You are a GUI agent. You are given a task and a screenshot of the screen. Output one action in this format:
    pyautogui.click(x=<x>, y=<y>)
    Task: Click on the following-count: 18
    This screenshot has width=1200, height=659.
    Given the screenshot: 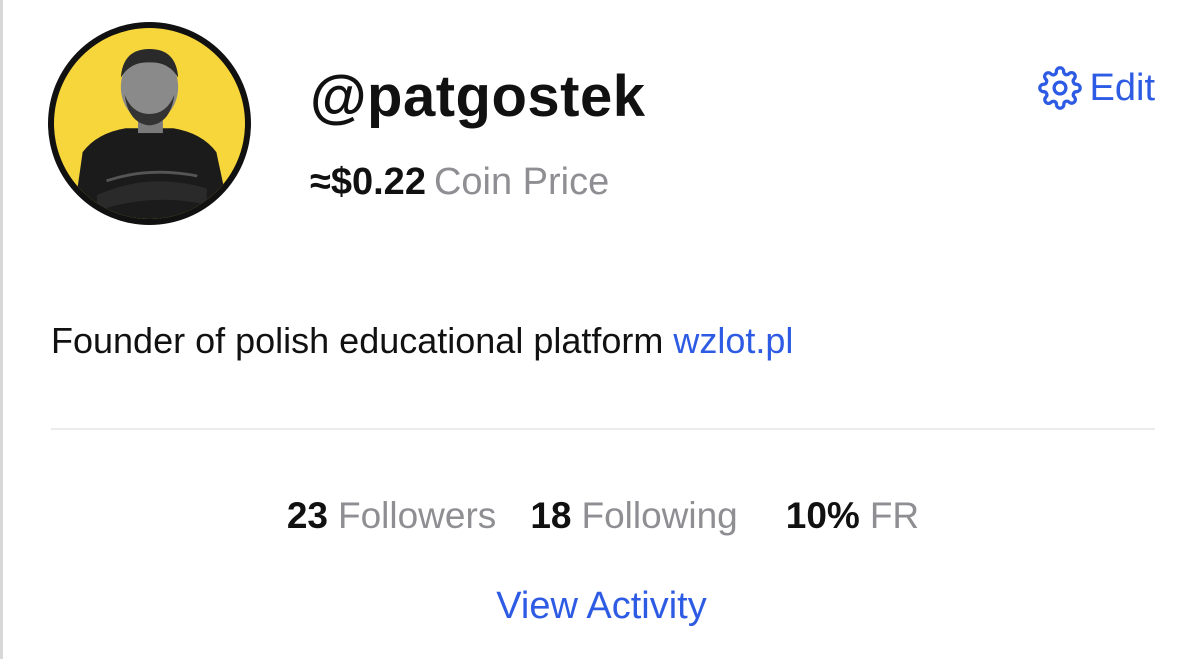 What is the action you would take?
    pyautogui.click(x=551, y=515)
    